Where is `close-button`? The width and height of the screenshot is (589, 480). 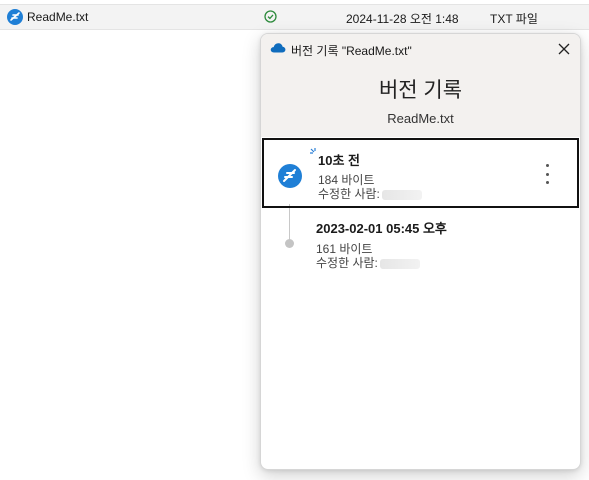
close-button is located at coordinates (564, 49).